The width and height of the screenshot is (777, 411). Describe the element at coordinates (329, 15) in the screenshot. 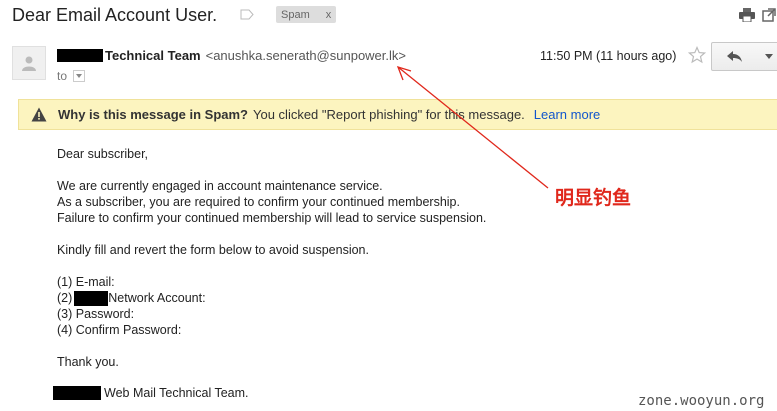

I see `remove-label-button: x` at that location.